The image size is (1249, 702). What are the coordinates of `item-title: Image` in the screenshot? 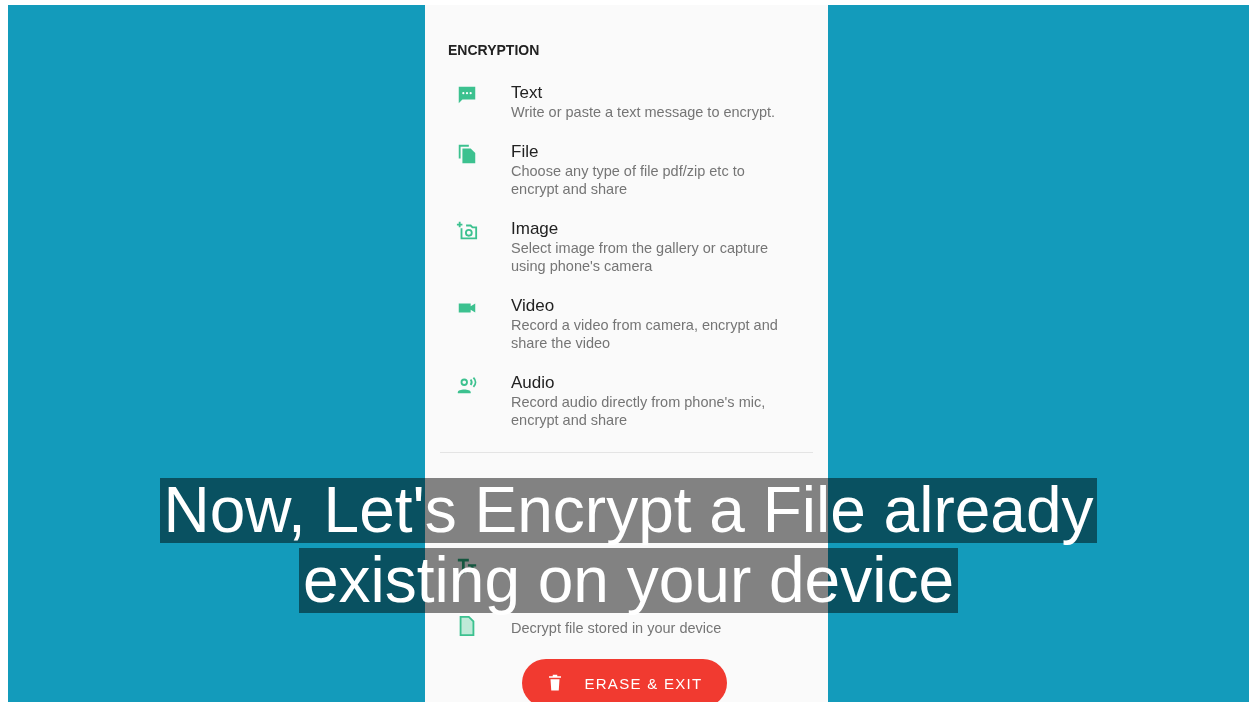 It's located at (535, 228).